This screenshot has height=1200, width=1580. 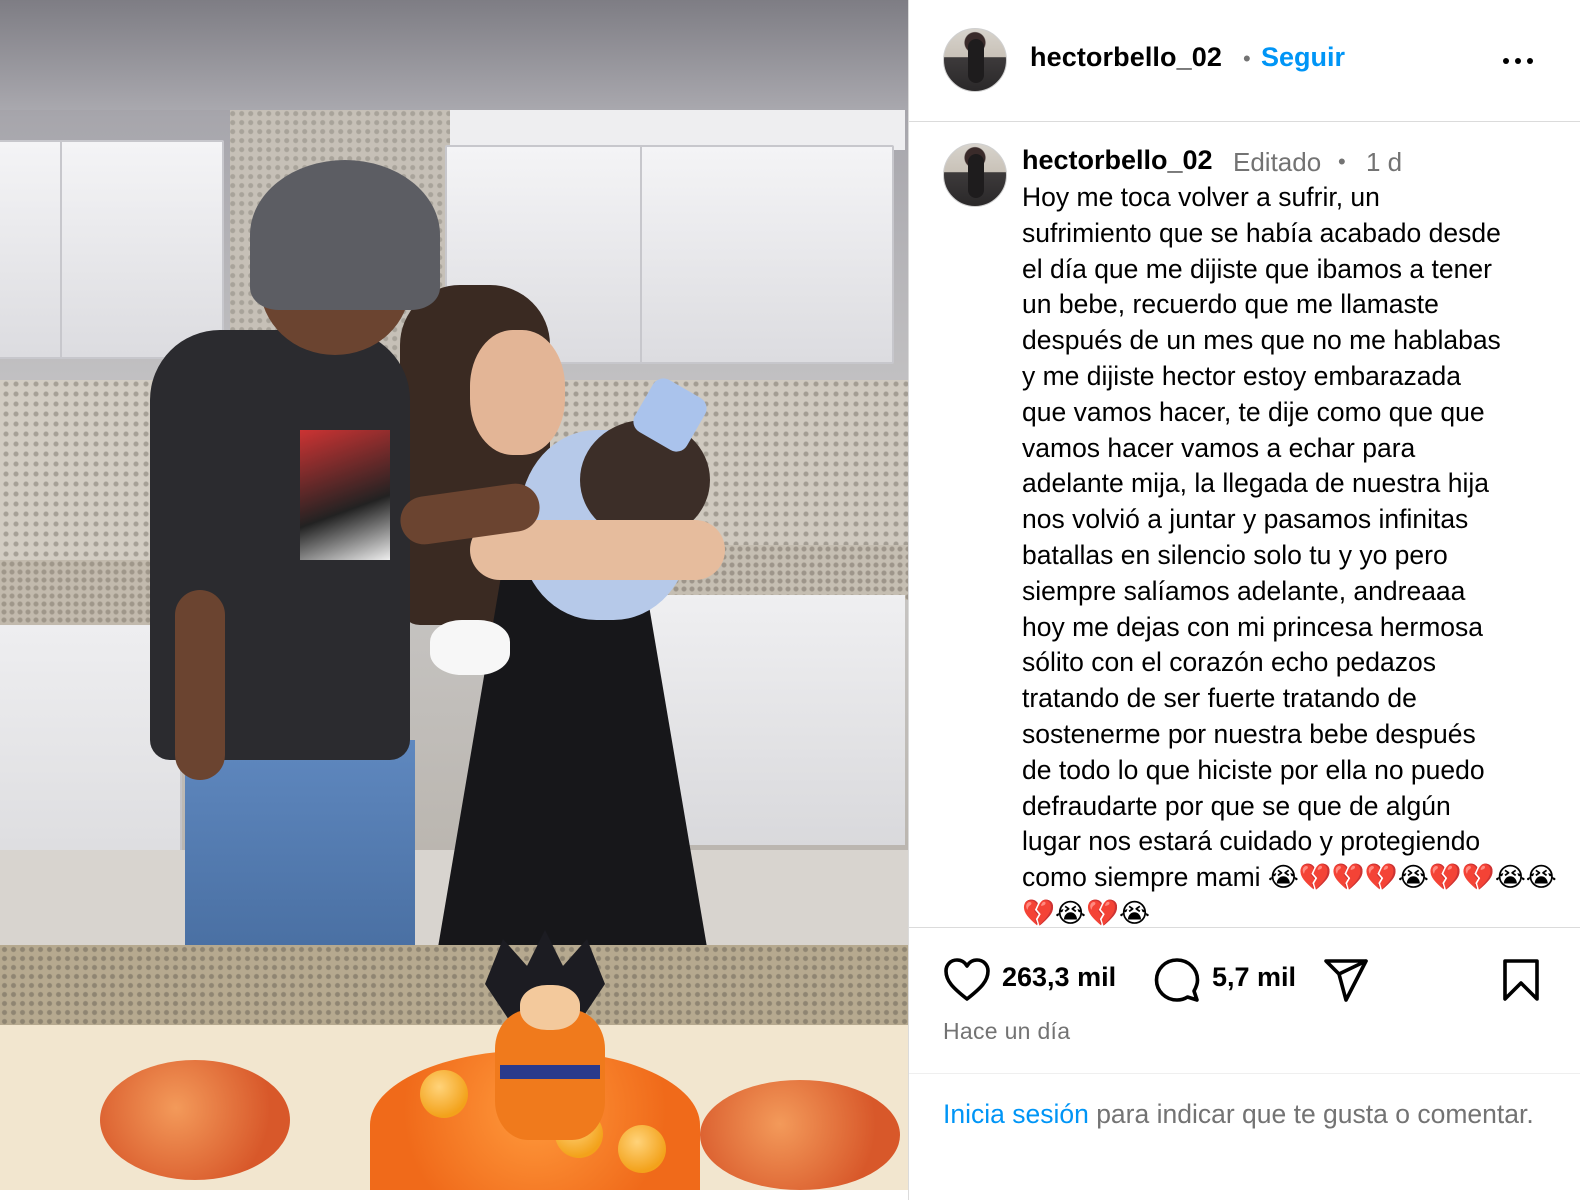 What do you see at coordinates (1126, 57) in the screenshot?
I see `header-username: hectorbello_02` at bounding box center [1126, 57].